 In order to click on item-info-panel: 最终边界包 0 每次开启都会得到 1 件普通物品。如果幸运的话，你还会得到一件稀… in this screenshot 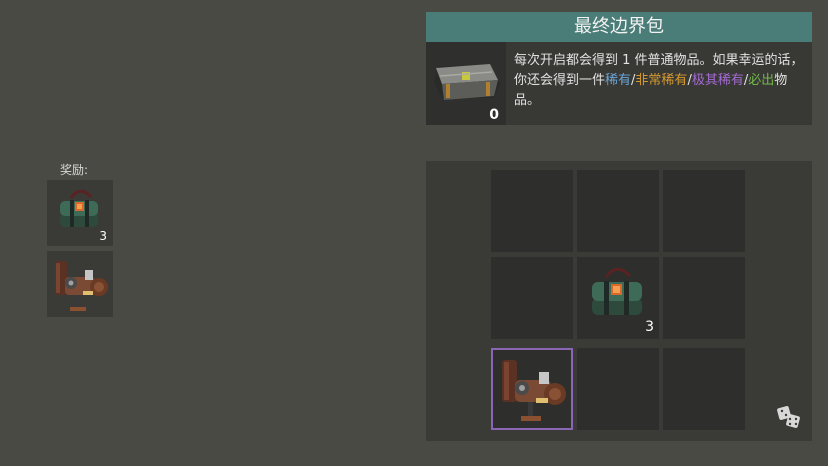, I will do `click(619, 68)`.